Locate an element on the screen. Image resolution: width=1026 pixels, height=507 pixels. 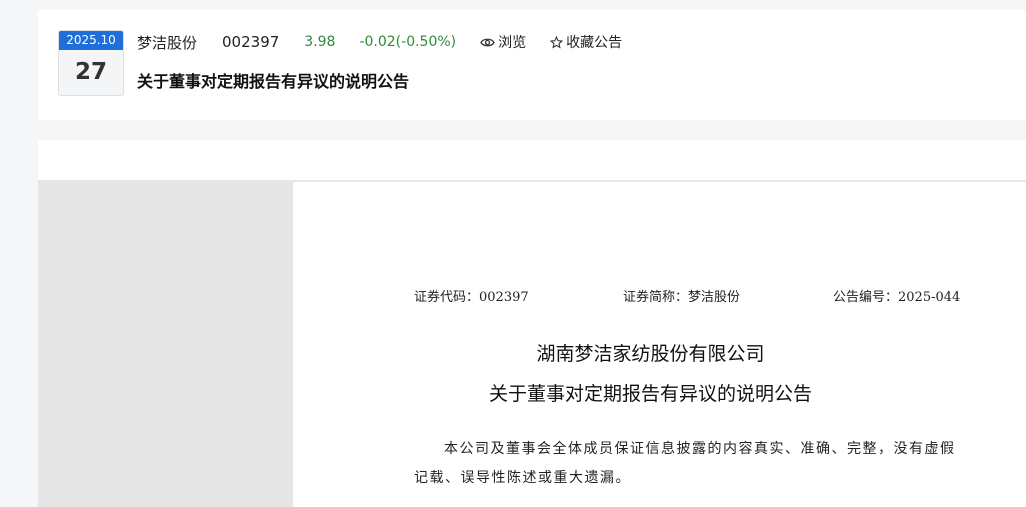
notice-title: 关于董事对定期报告有异议的说明公告 is located at coordinates (273, 81).